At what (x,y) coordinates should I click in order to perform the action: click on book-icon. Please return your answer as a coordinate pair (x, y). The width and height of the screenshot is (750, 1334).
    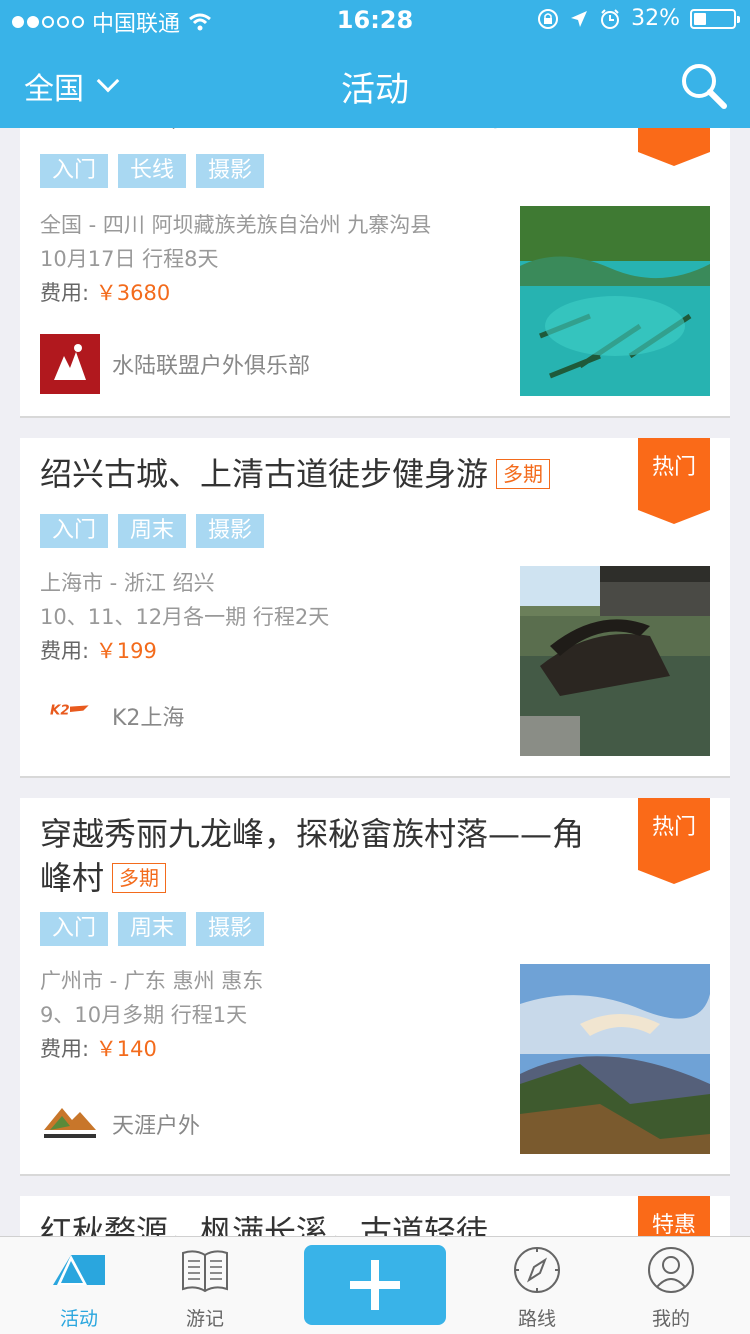
    Looking at the image, I should click on (205, 1271).